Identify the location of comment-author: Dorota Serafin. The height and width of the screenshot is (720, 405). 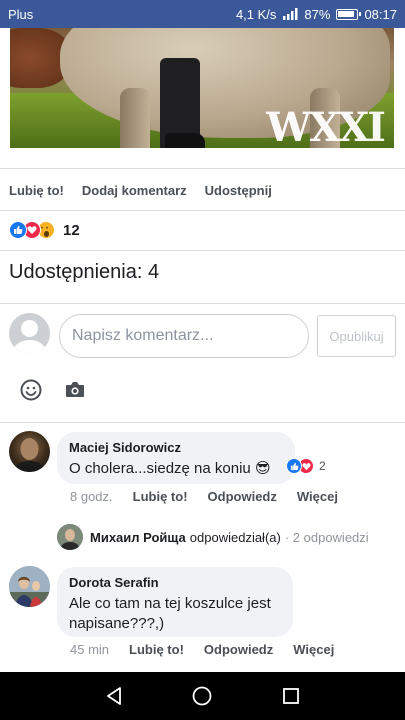
(175, 582).